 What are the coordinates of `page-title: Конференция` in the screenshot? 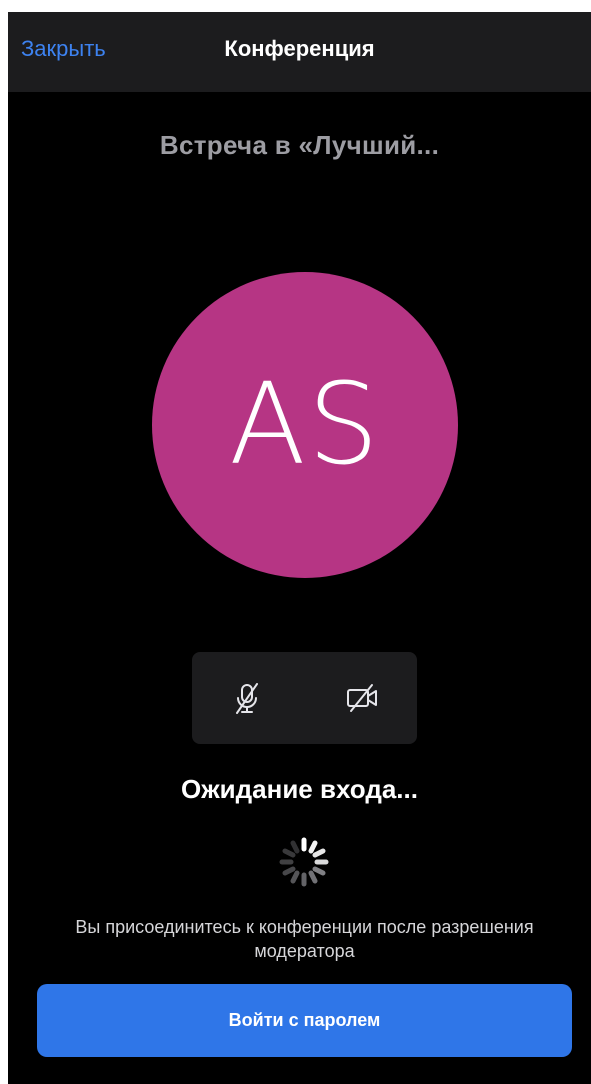 It's located at (299, 48).